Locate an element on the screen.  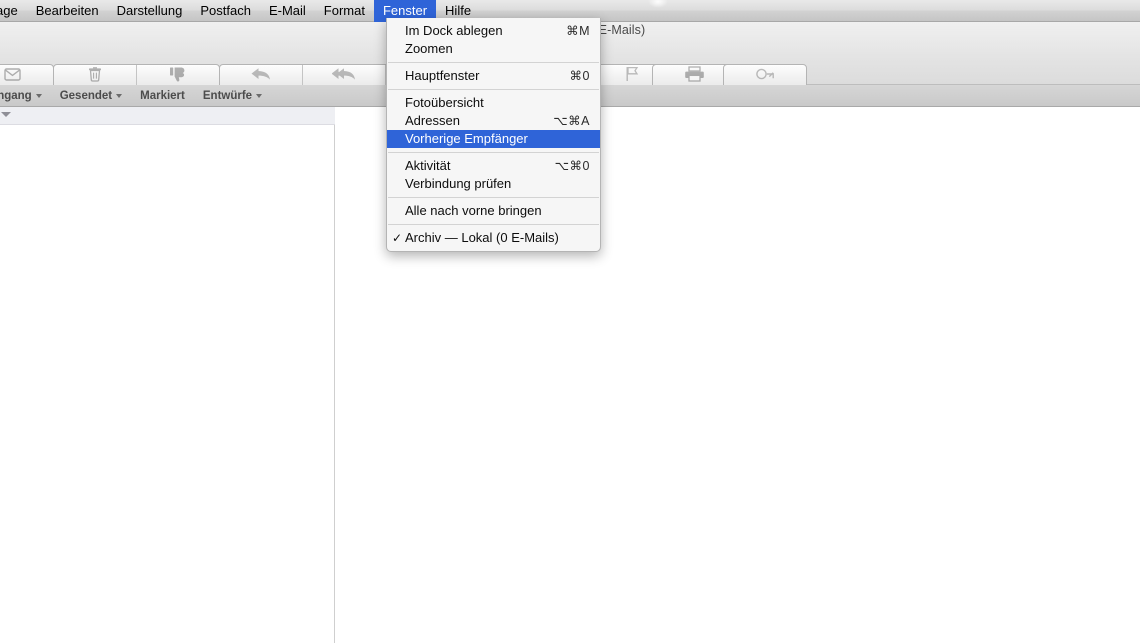
favorite-eingang: ingang is located at coordinates (25, 96).